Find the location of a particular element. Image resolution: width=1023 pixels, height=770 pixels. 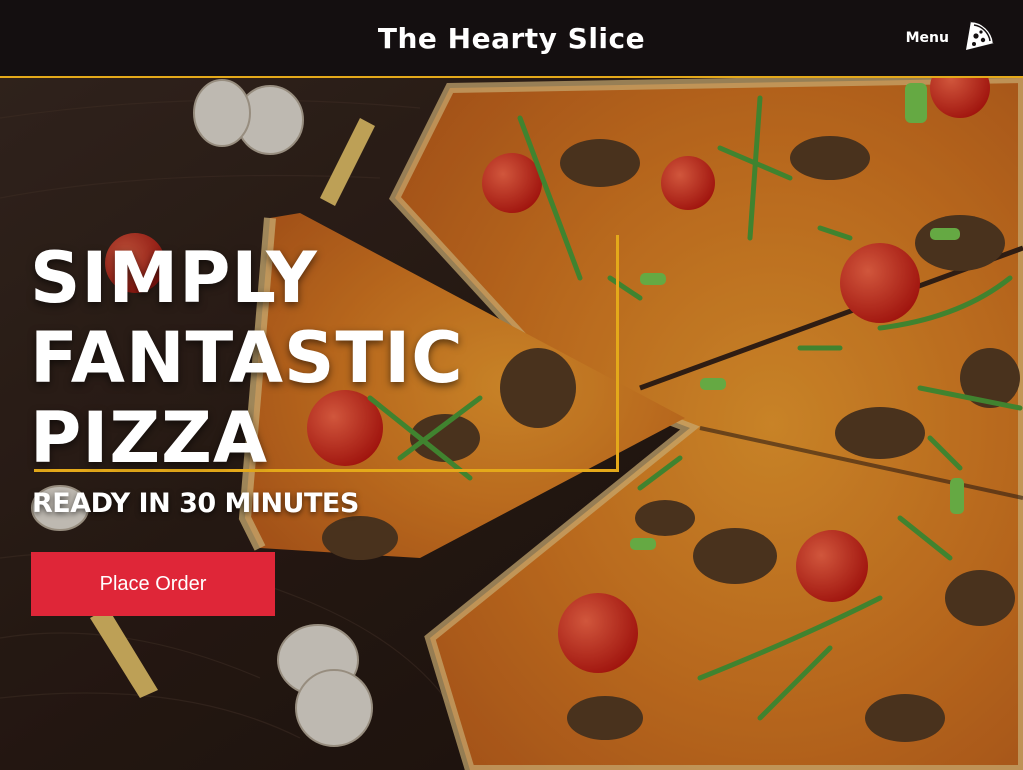

place-order-button: Place Order is located at coordinates (153, 584).